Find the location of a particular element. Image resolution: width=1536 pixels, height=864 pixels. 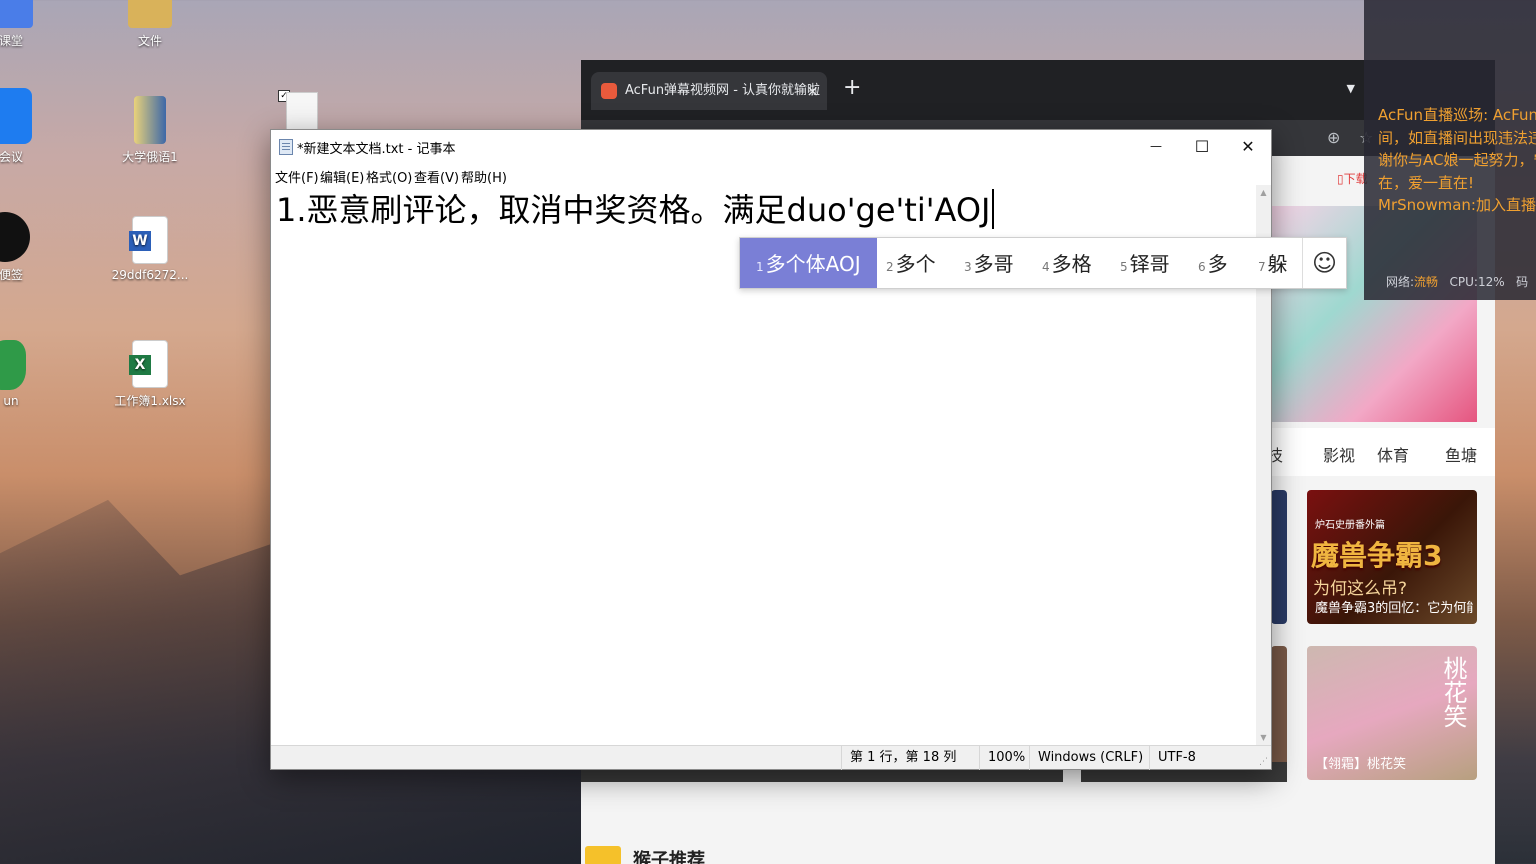

network-label: 网络: is located at coordinates (1400, 282).